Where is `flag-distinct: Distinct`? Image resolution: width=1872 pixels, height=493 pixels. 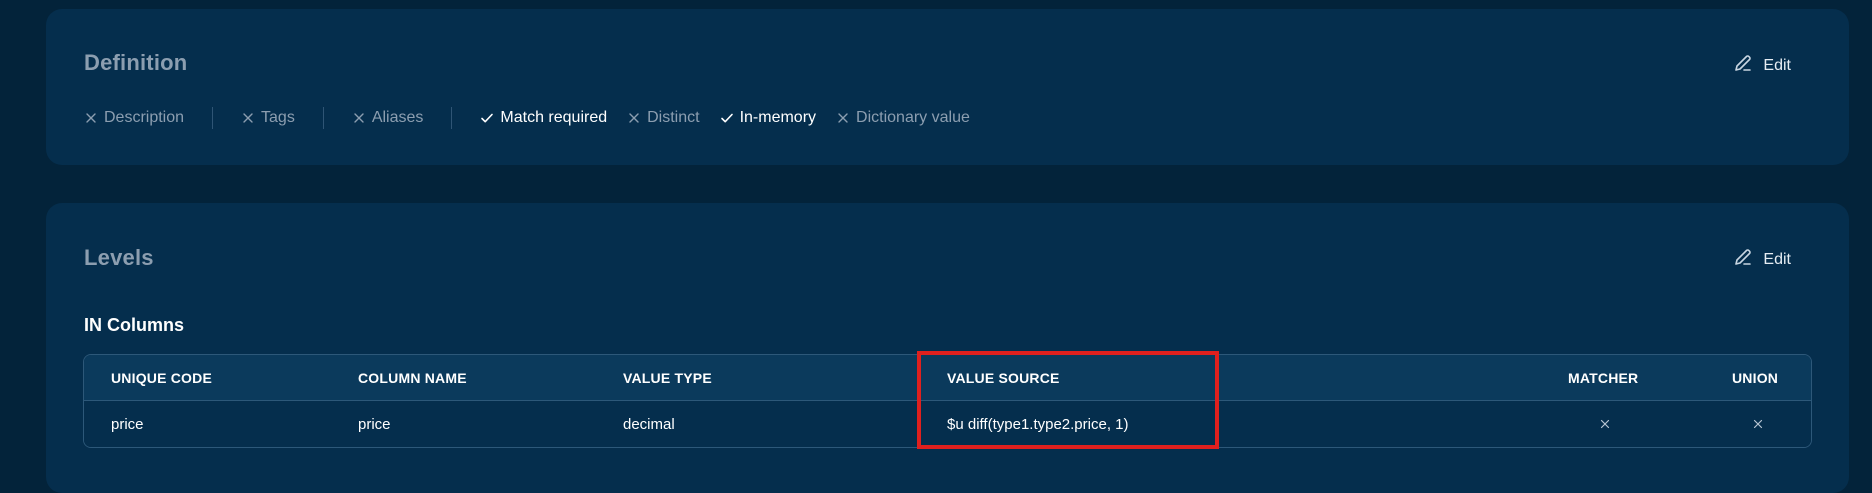 flag-distinct: Distinct is located at coordinates (663, 118).